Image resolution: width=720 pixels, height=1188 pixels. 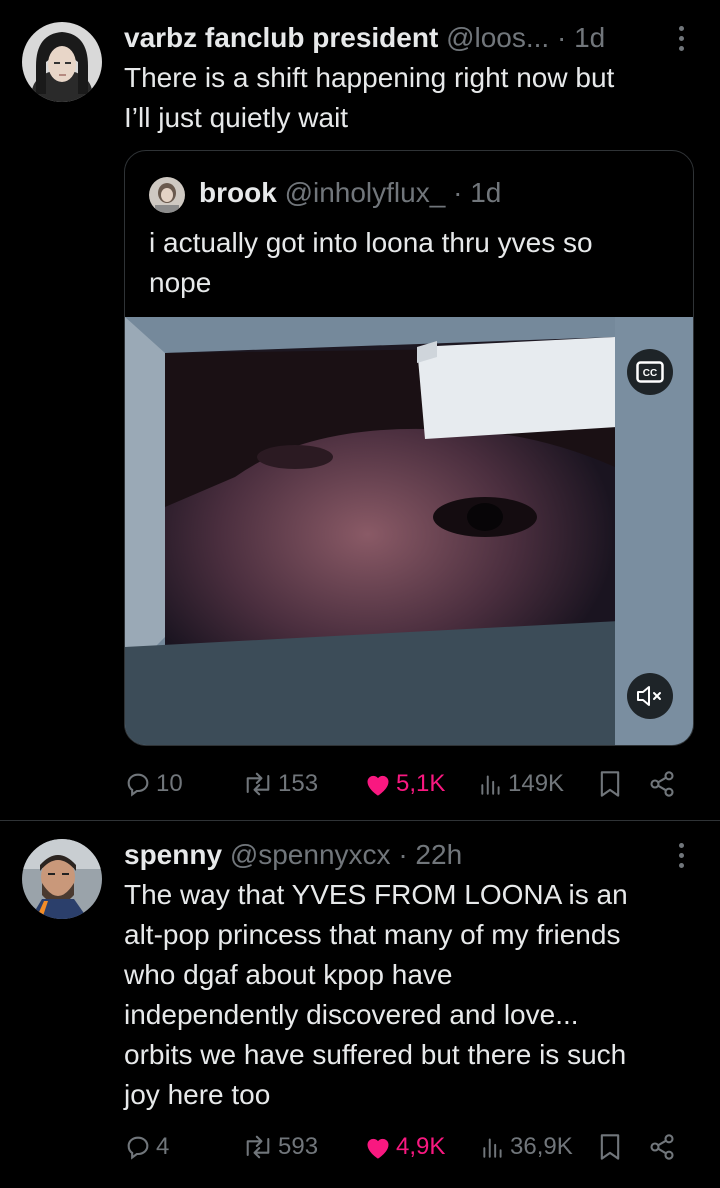 I want to click on quoted-header: brook @inholyflux_ · 1d, so click(x=350, y=193).